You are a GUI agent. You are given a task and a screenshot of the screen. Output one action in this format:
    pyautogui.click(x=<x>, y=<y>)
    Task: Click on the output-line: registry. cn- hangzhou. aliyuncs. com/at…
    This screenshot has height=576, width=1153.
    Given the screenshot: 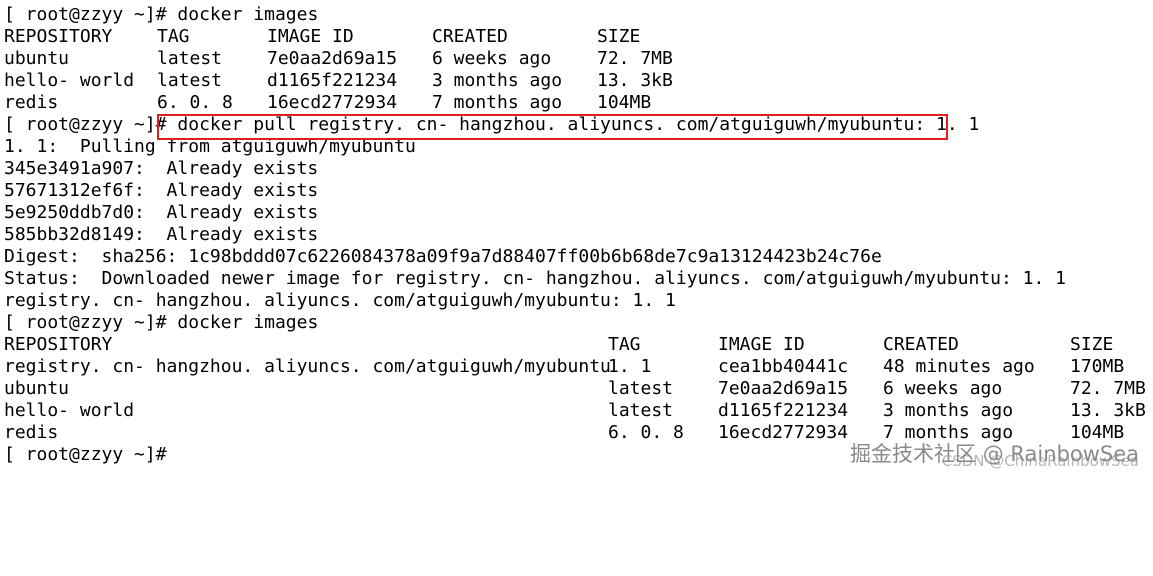 What is the action you would take?
    pyautogui.click(x=340, y=300)
    